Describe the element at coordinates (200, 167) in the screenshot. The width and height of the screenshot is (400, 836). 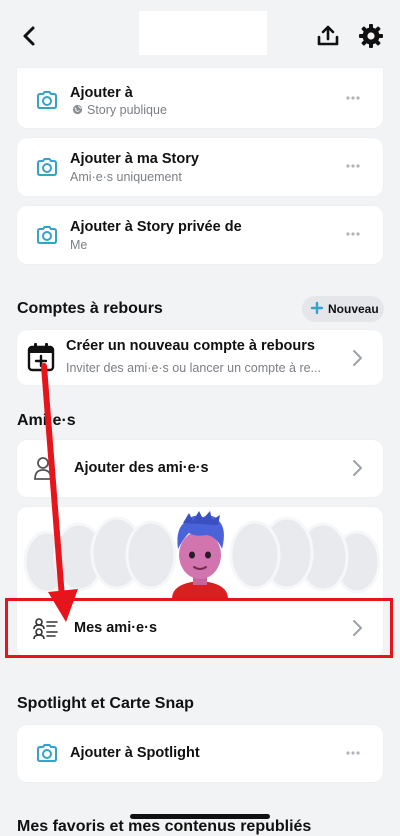
I see `story-row-my-story: Ajouter à ma Story Ami·e·s uniquement` at that location.